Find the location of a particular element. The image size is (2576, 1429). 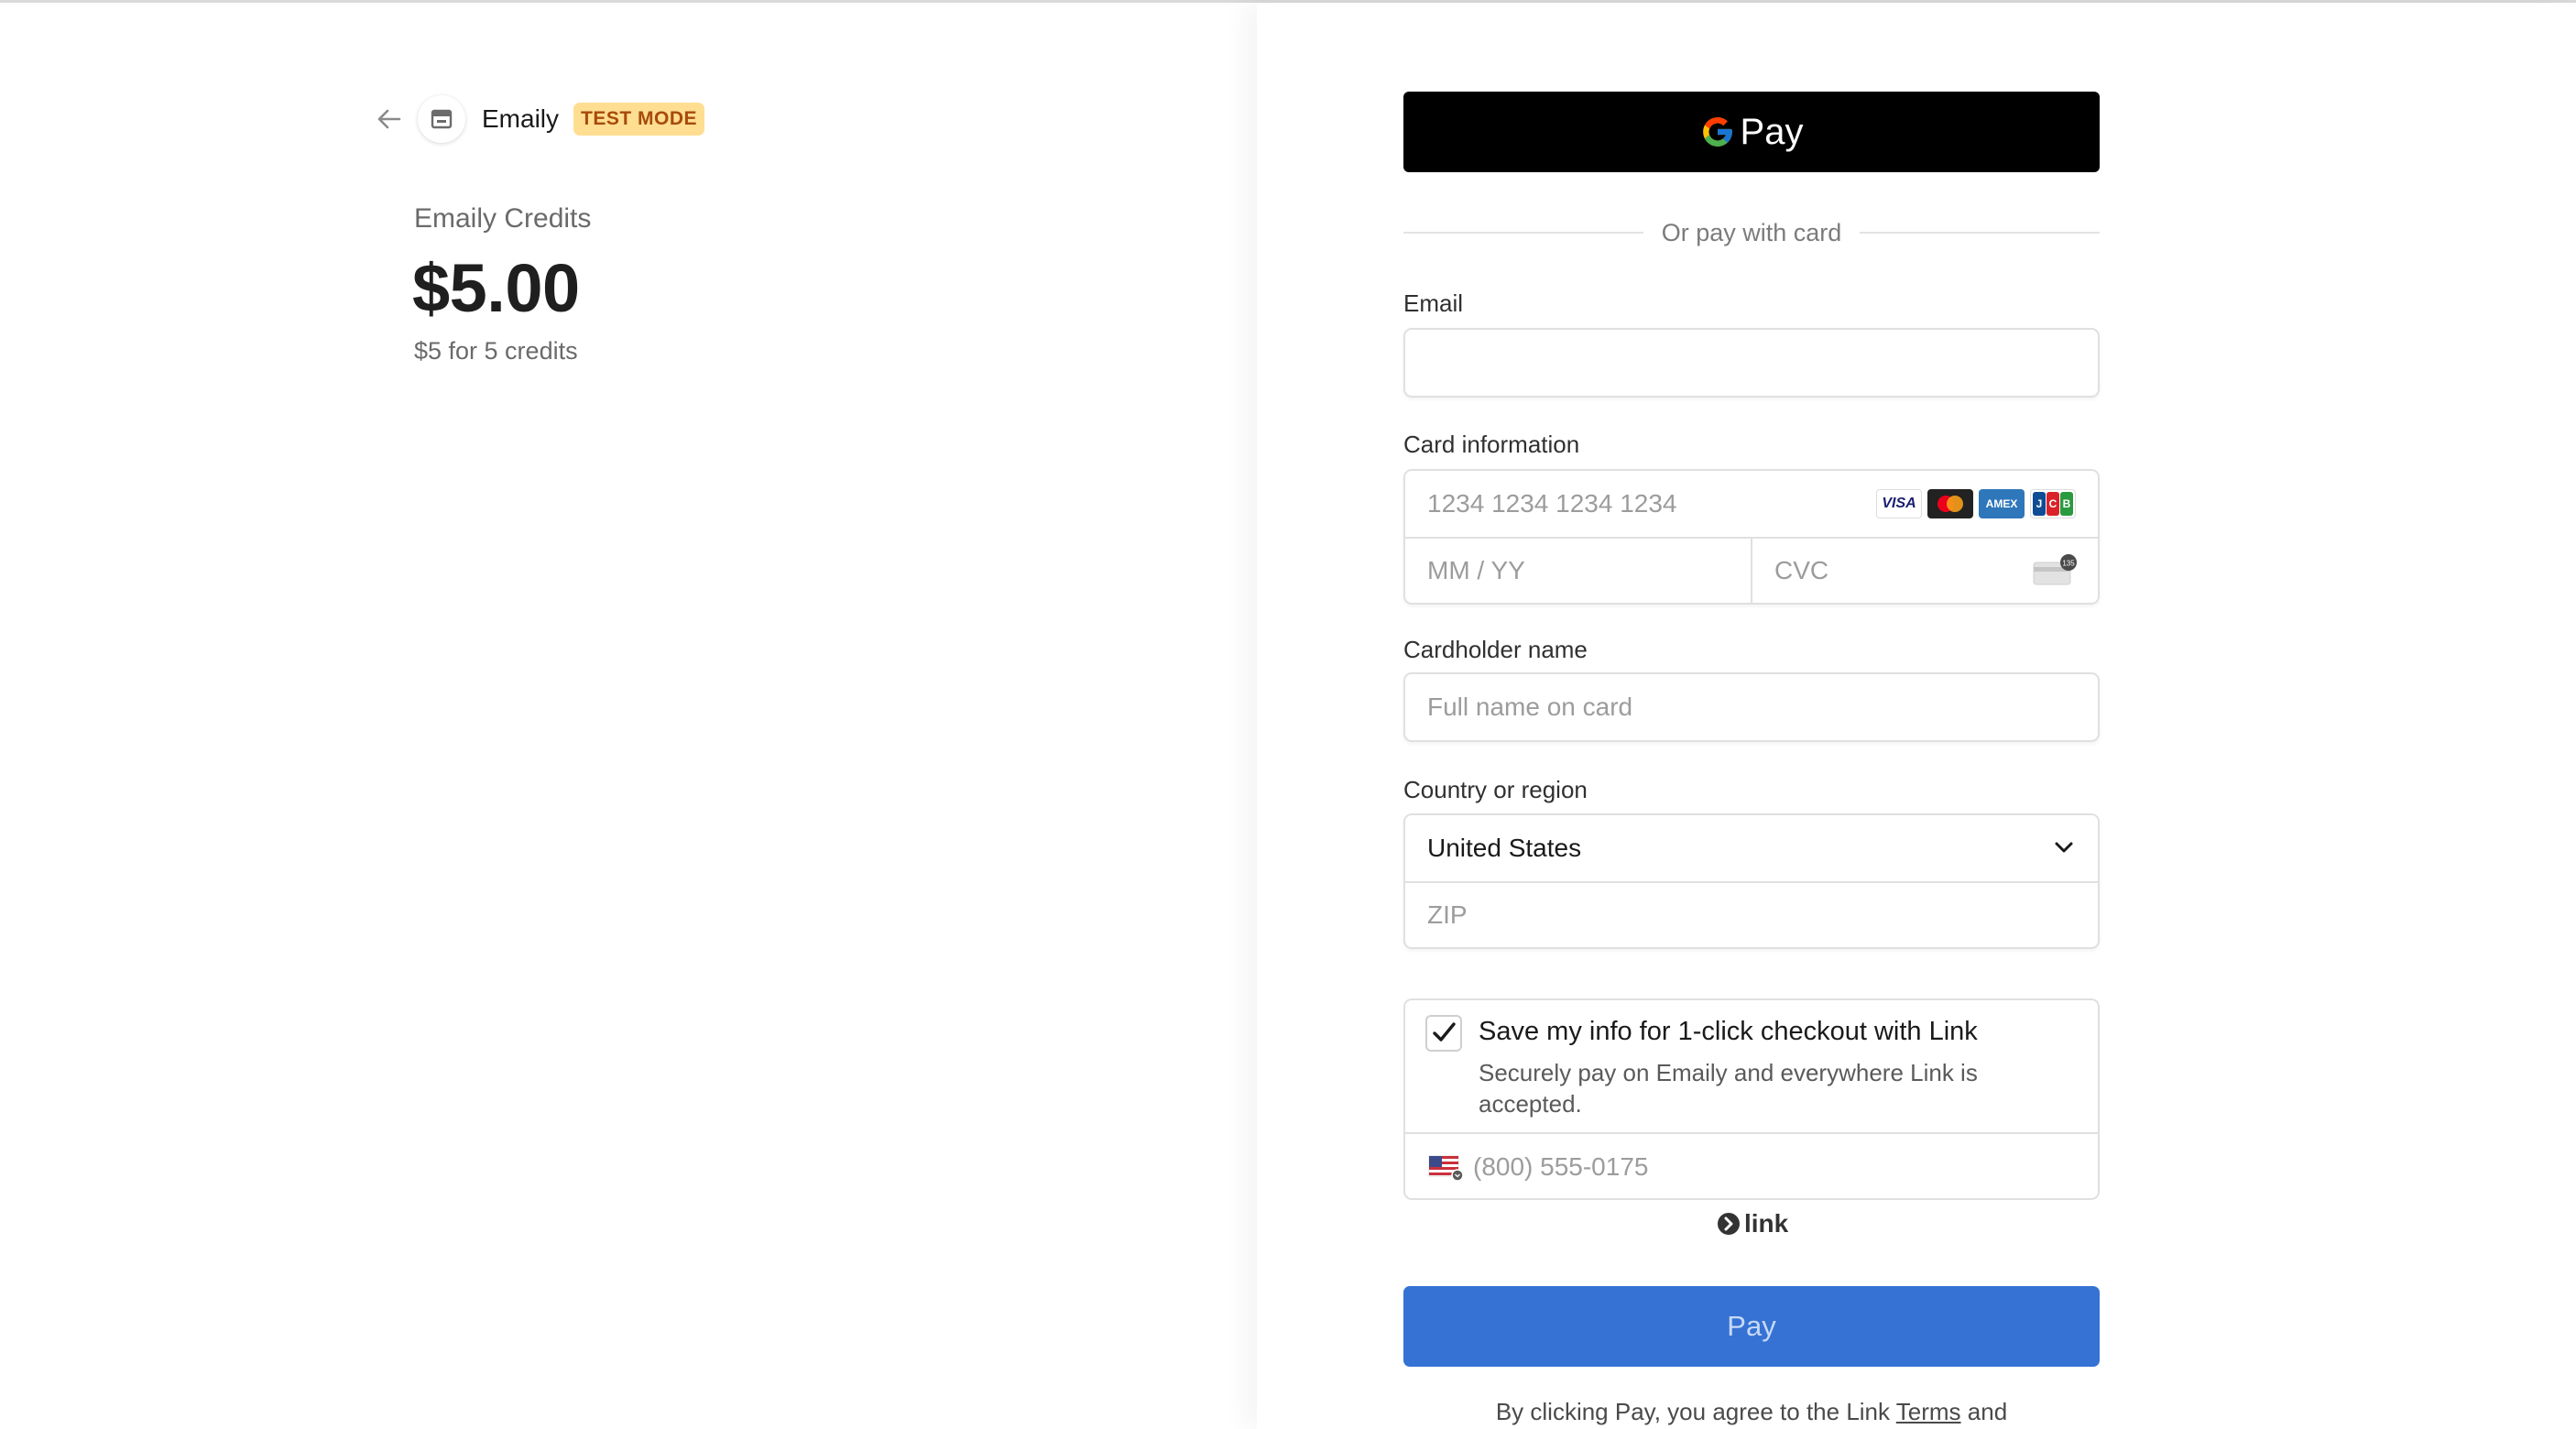

country-select: United States is located at coordinates (1752, 848).